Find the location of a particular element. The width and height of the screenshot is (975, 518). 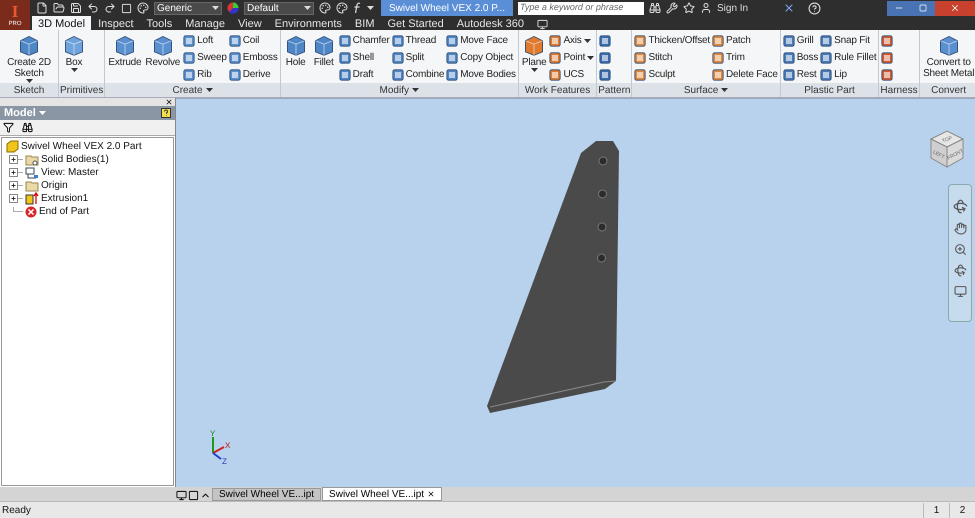

ribbon-tab: View is located at coordinates (250, 23).